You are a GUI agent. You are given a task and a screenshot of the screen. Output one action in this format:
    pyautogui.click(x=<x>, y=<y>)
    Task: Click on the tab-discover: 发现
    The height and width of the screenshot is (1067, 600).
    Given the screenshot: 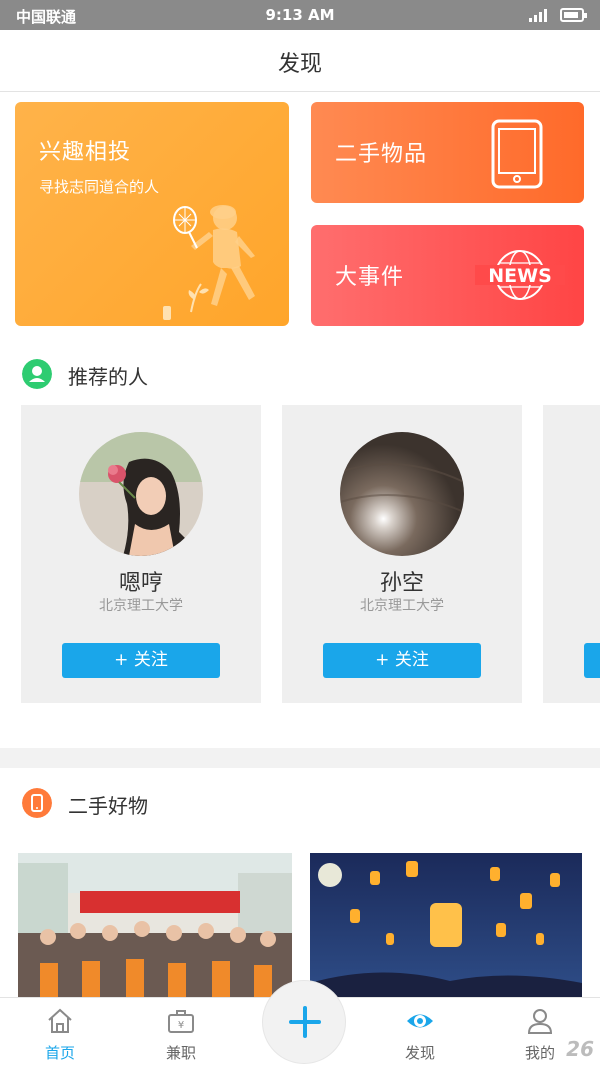 What is the action you would take?
    pyautogui.click(x=420, y=1036)
    